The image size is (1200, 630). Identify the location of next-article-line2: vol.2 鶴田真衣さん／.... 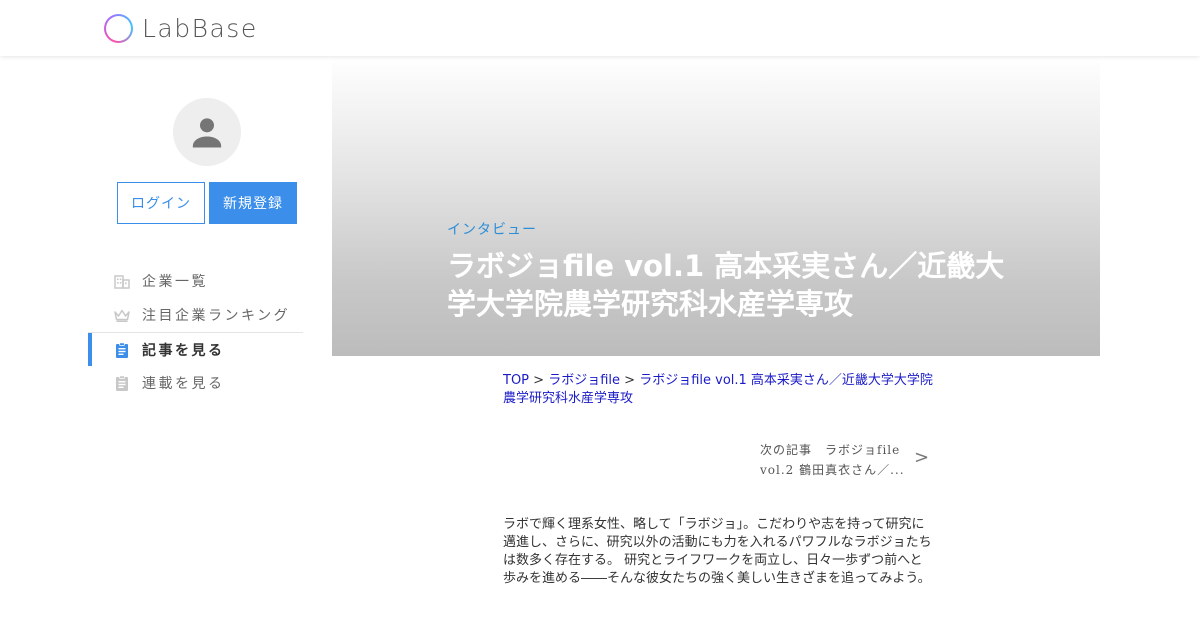
(832, 470).